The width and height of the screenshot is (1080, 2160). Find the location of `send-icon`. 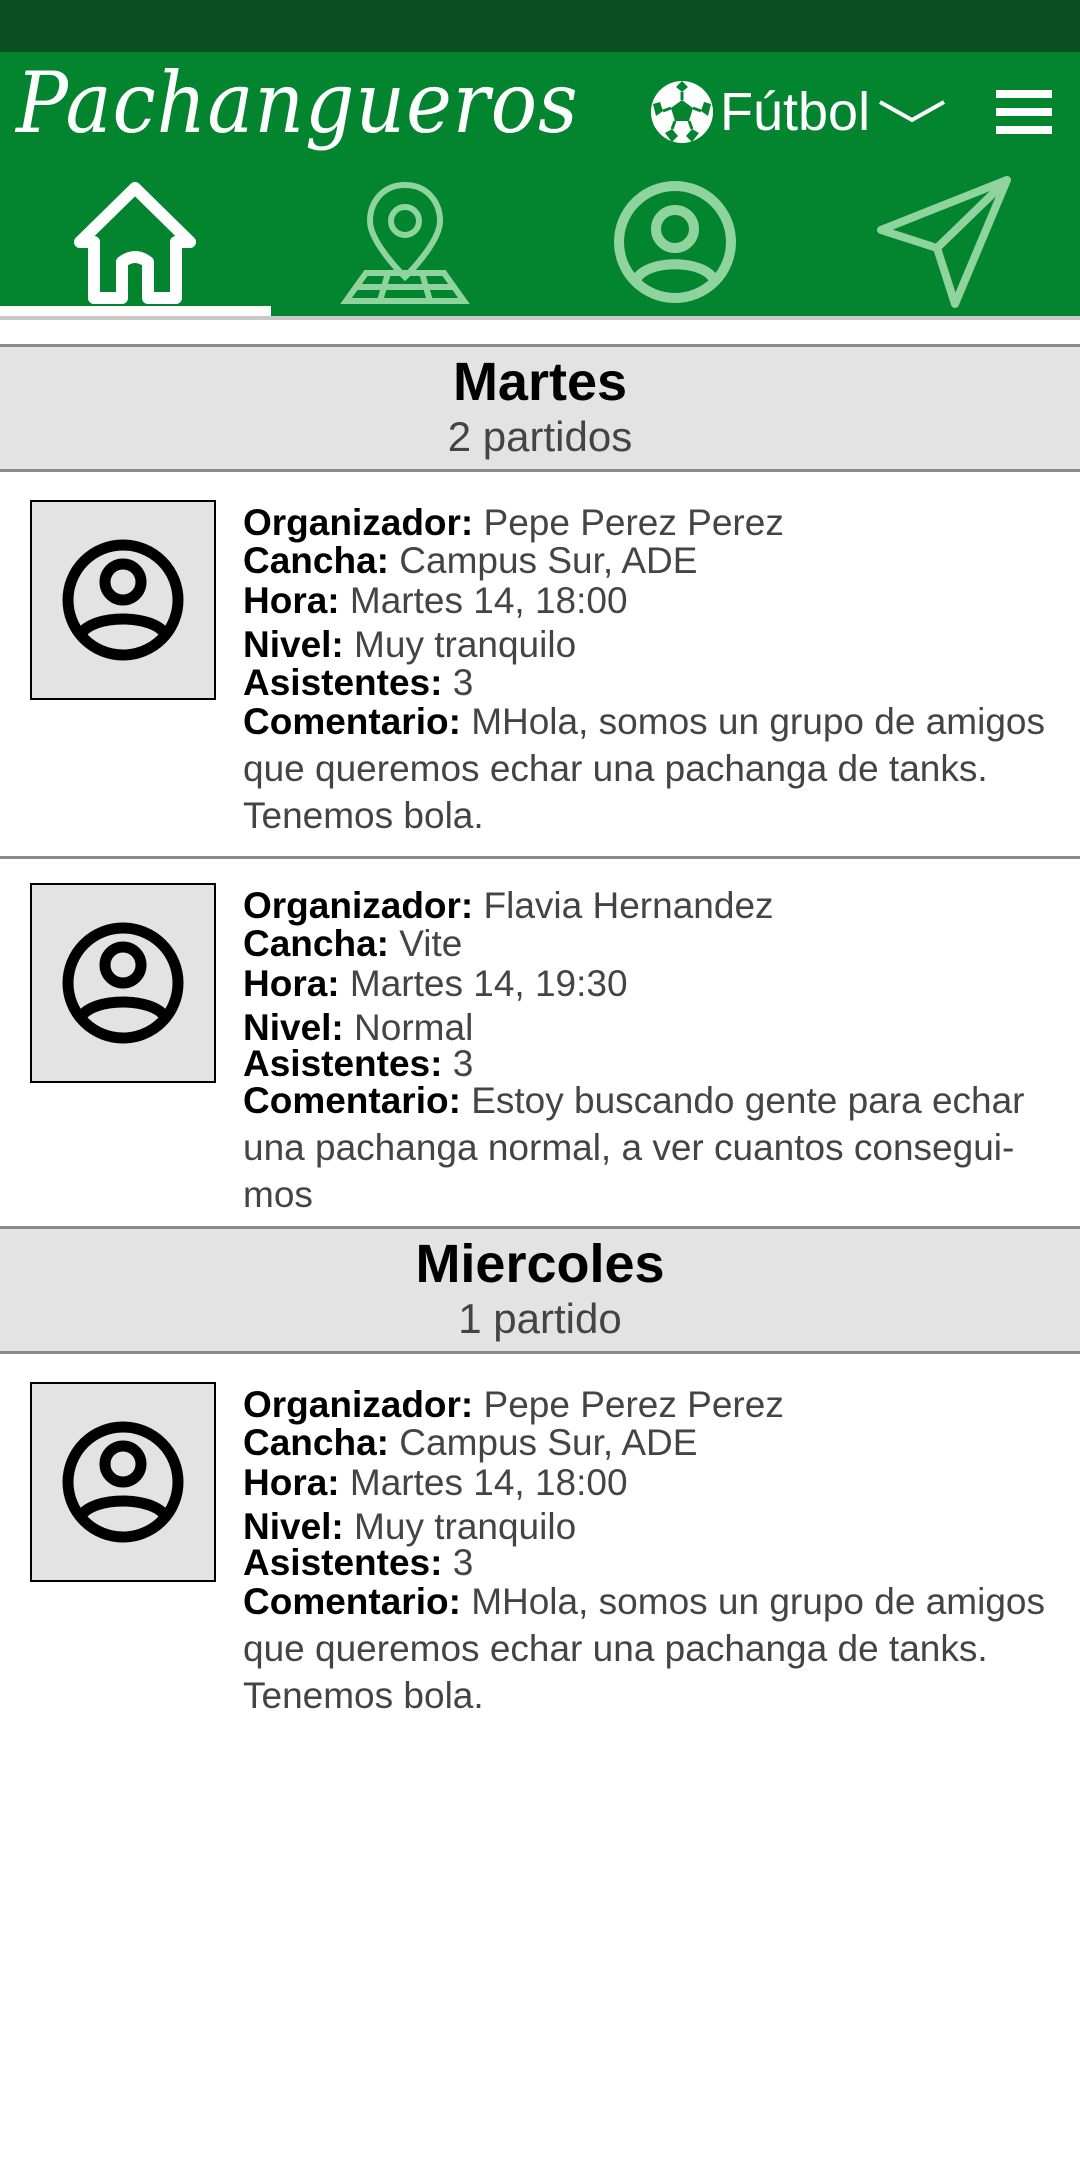

send-icon is located at coordinates (944, 242).